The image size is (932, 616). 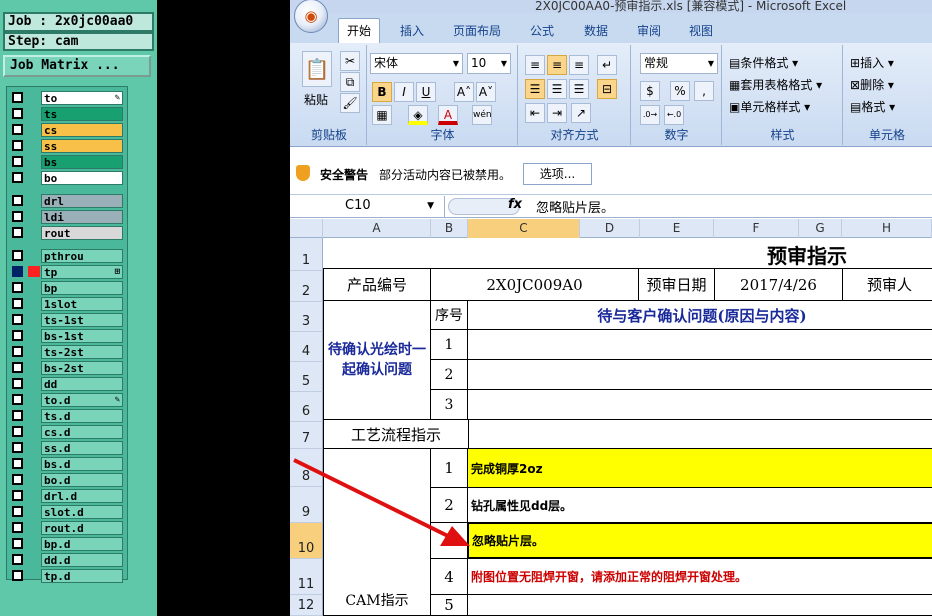 I want to click on arrow-line, so click(x=373, y=499).